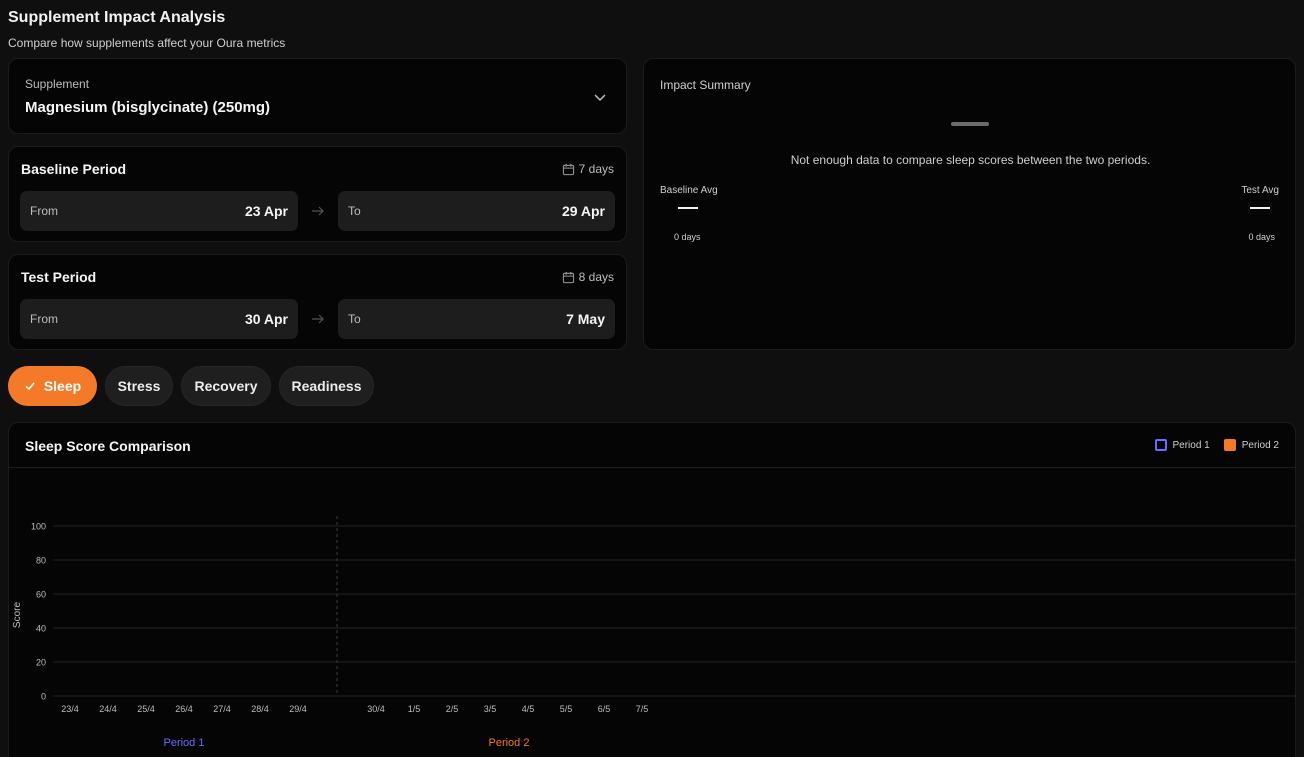 The width and height of the screenshot is (1304, 757). What do you see at coordinates (414, 709) in the screenshot?
I see `x-tick-label: 1/5` at bounding box center [414, 709].